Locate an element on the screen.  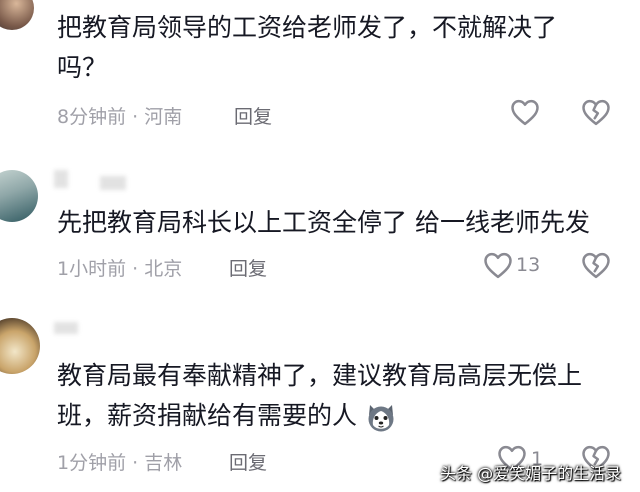
comment-time: 1小时前 is located at coordinates (92, 269).